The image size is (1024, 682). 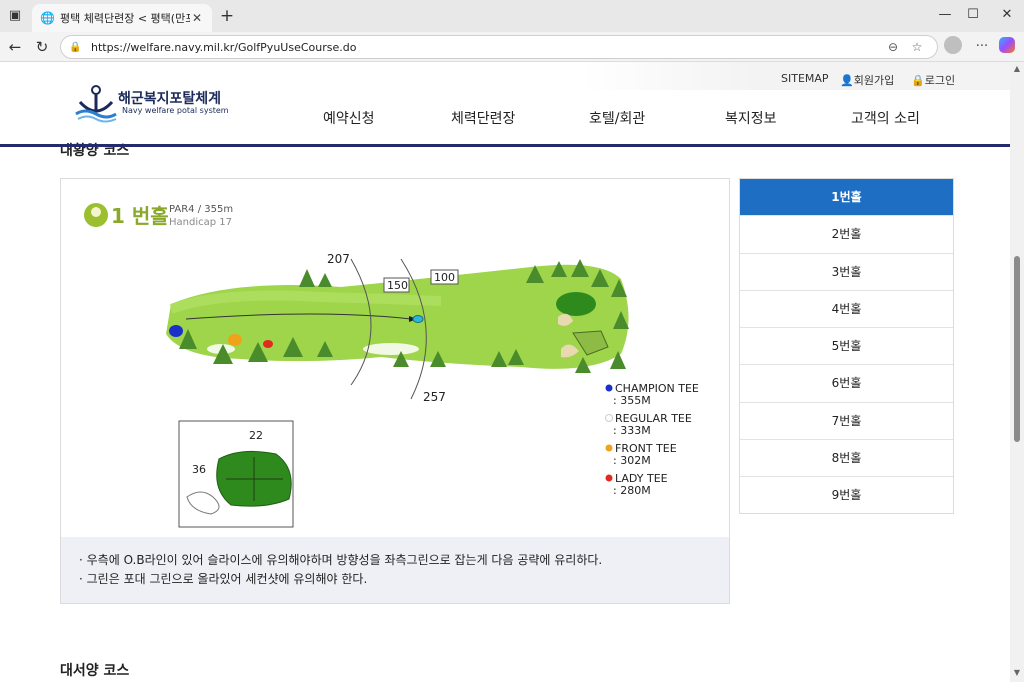 I want to click on handicap-line: Handicap 17, so click(x=200, y=222).